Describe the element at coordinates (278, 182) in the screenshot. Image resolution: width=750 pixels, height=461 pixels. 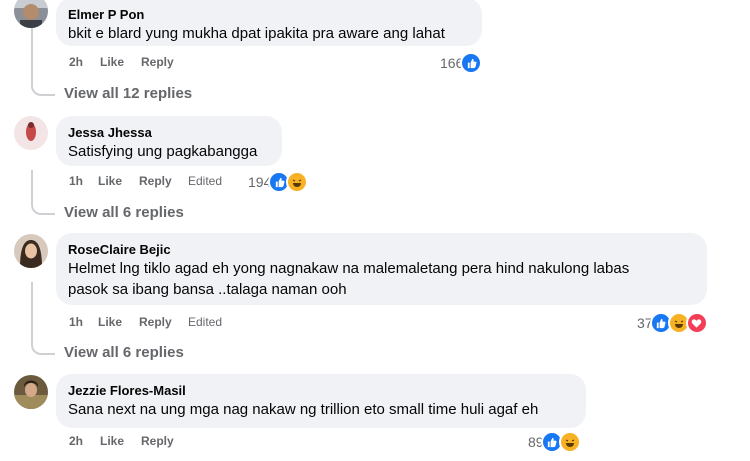
I see `reaction-summary: 194` at that location.